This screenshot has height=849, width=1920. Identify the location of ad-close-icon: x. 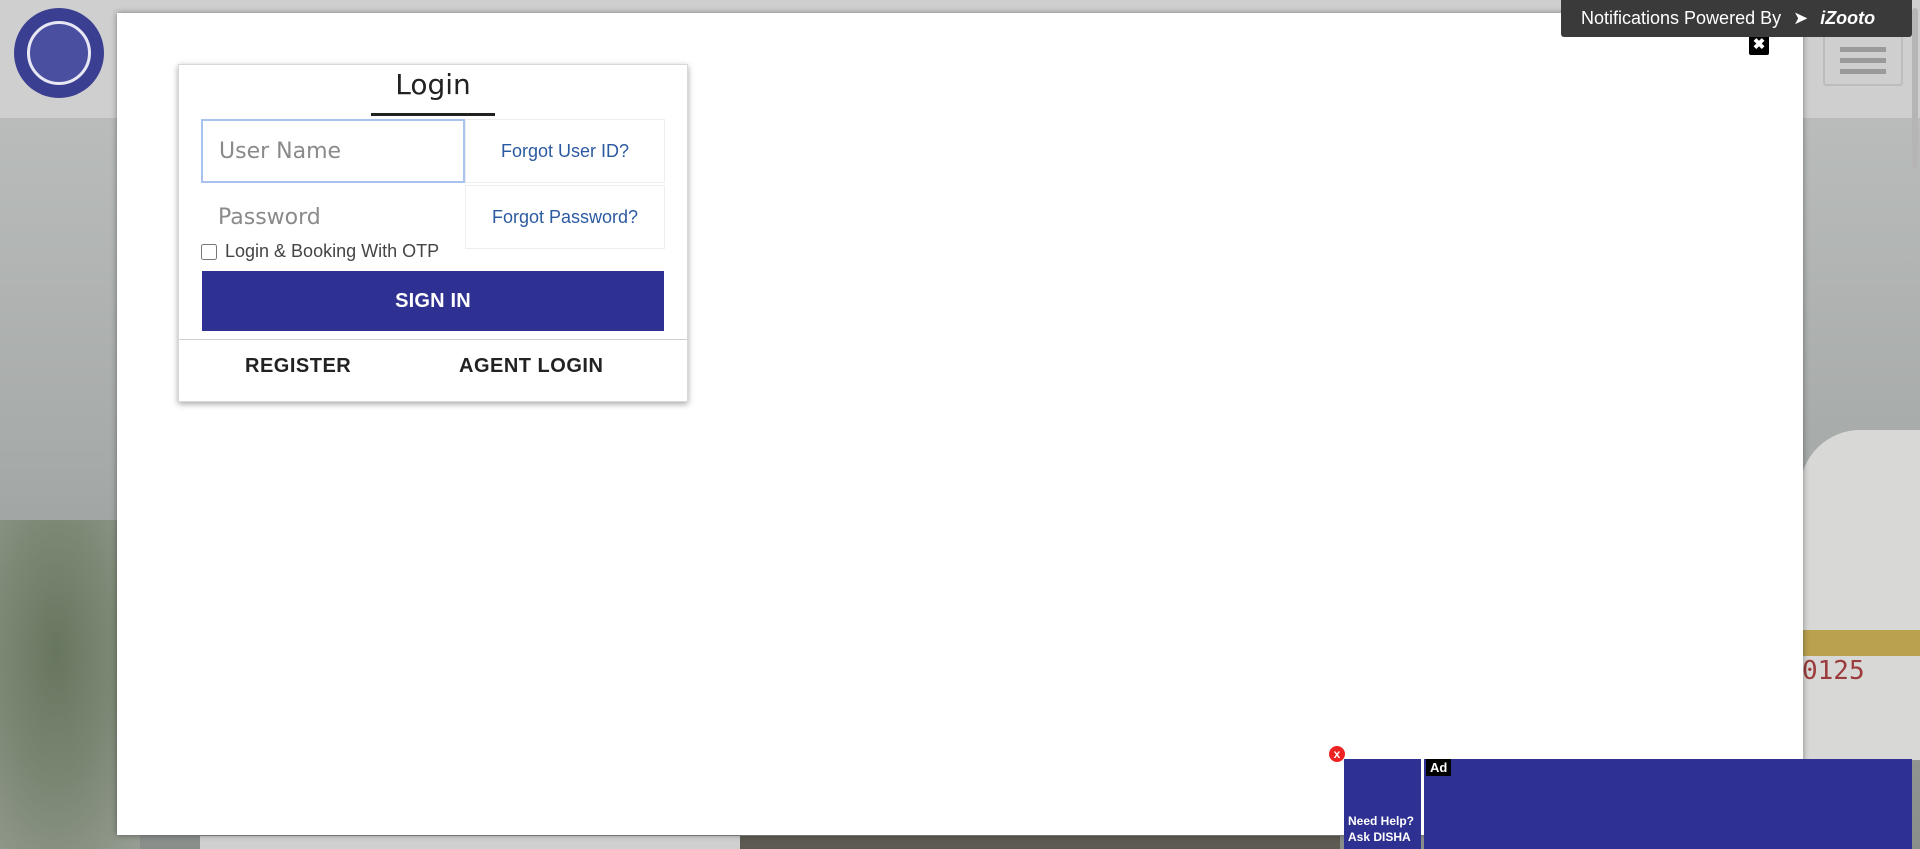
(1337, 754).